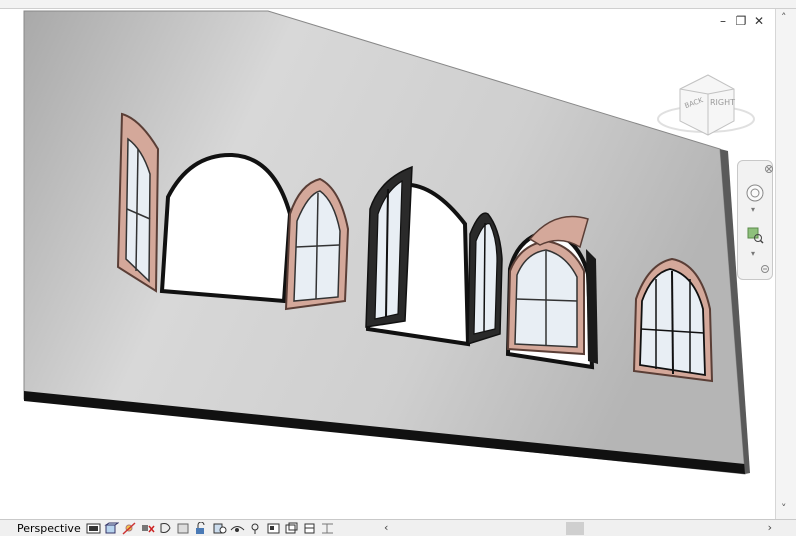 The image size is (796, 536). Describe the element at coordinates (398, 4) in the screenshot. I see `view-top-border` at that location.